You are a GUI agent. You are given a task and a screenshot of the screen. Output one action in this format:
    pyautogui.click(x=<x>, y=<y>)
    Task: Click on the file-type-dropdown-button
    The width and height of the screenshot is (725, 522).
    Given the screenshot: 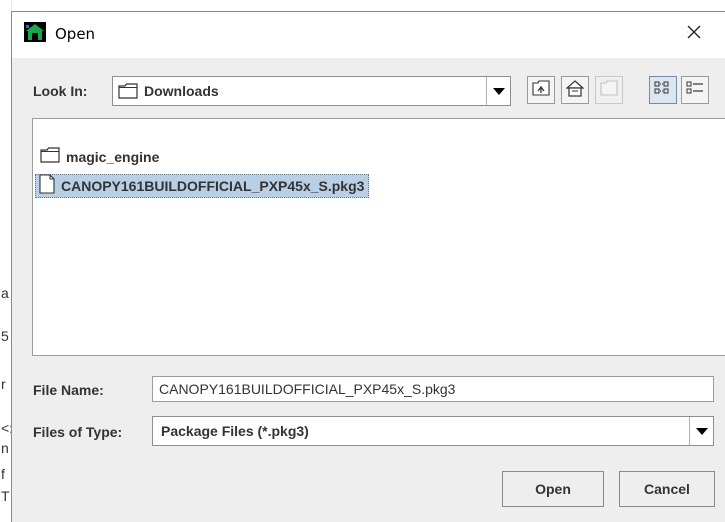 What is the action you would take?
    pyautogui.click(x=701, y=431)
    